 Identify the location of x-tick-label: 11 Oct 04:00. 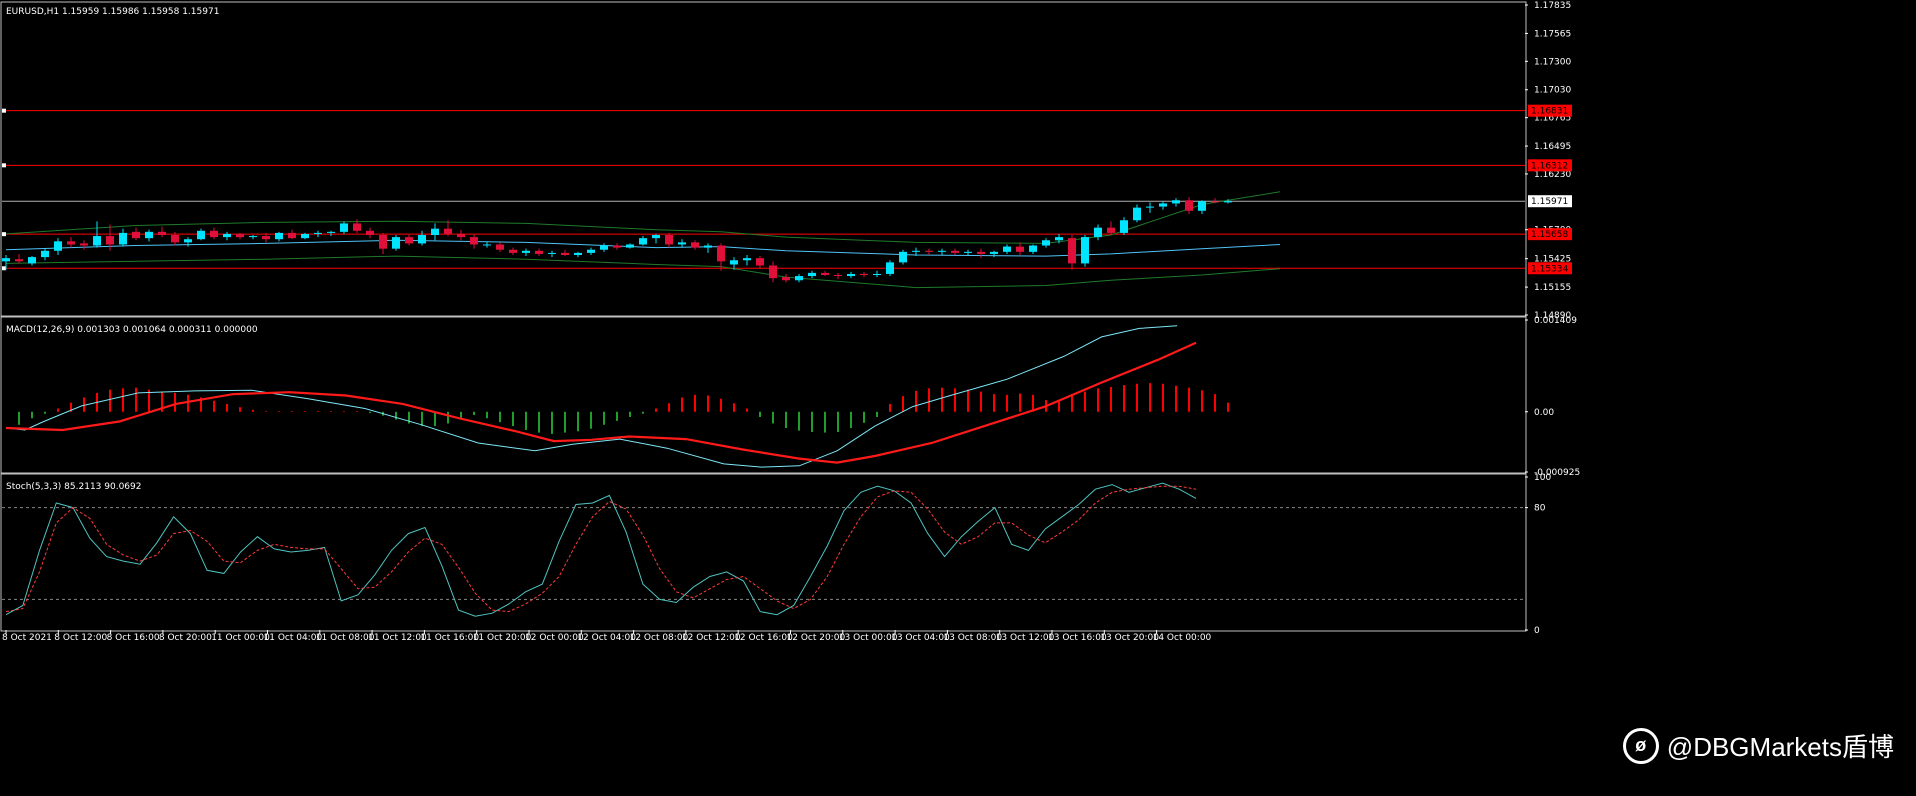
(293, 638).